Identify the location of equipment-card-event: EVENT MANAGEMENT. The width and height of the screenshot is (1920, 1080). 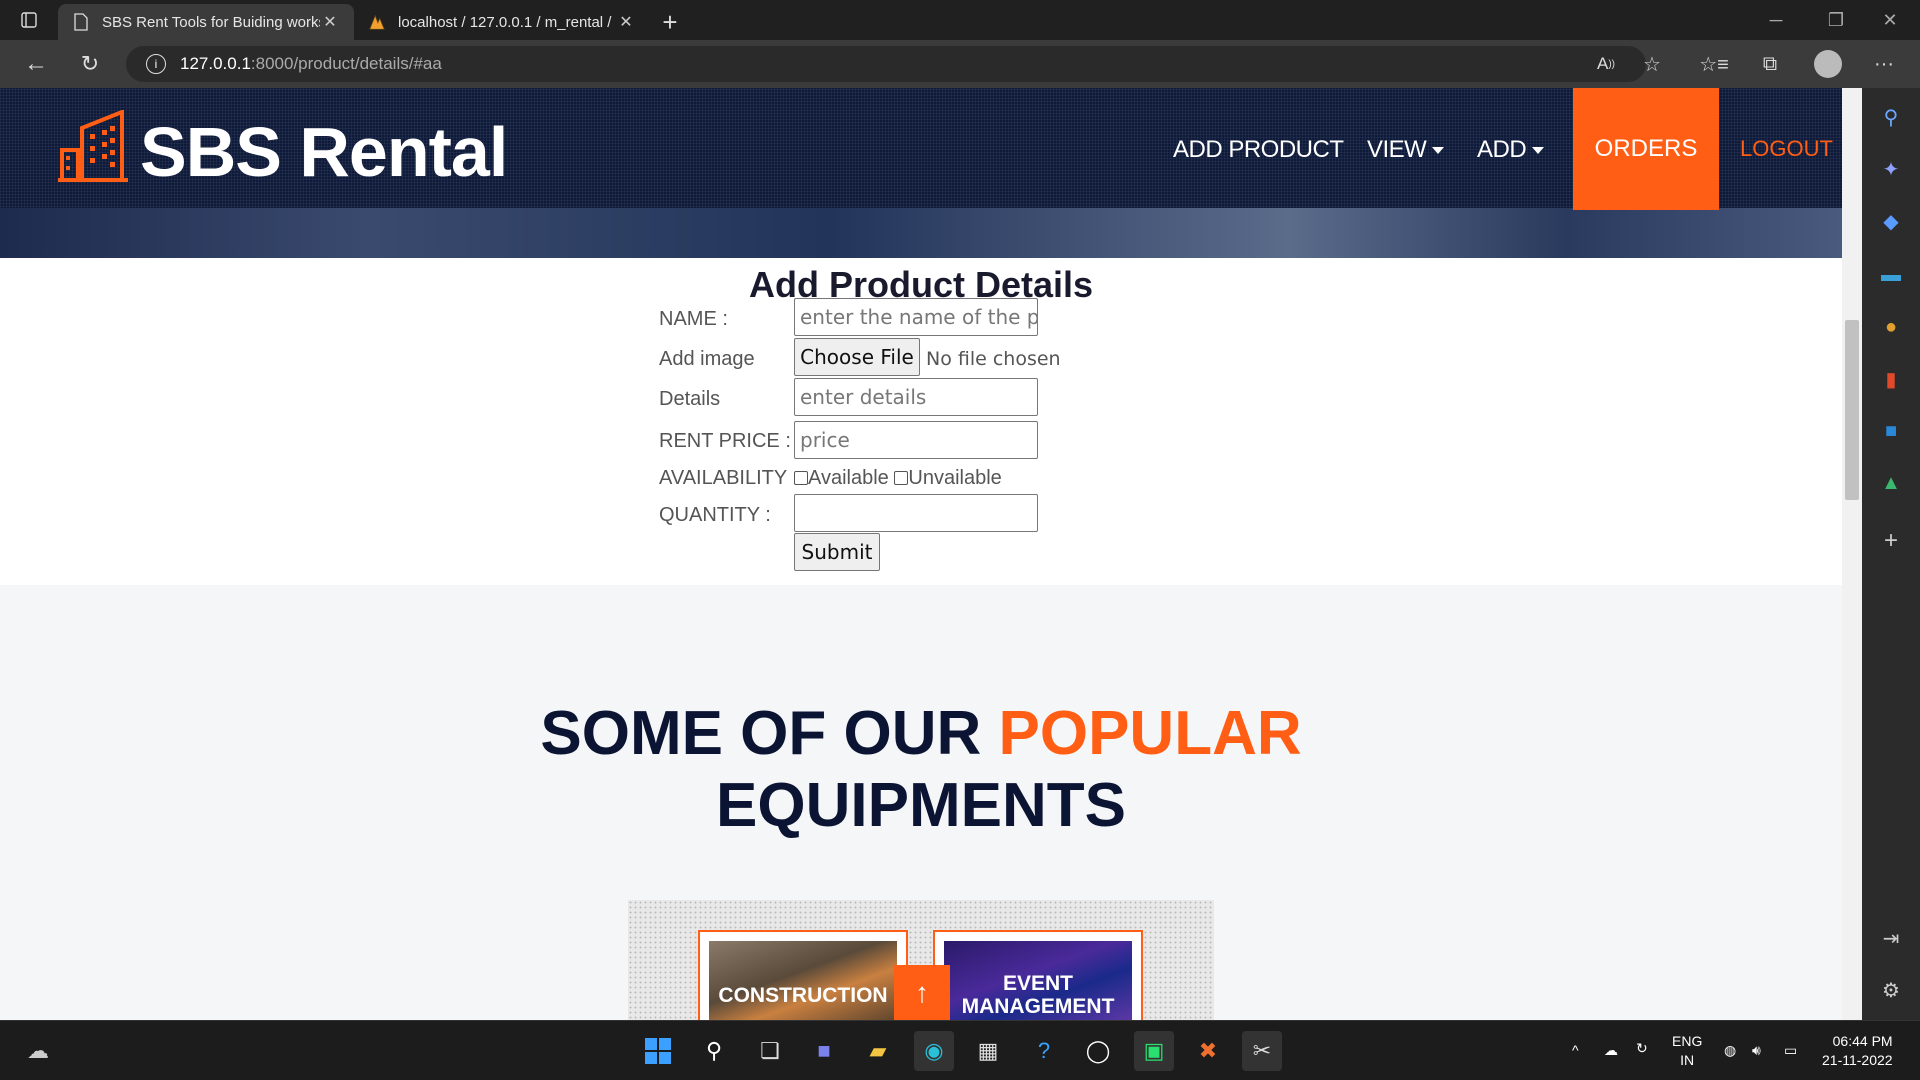
(1038, 975).